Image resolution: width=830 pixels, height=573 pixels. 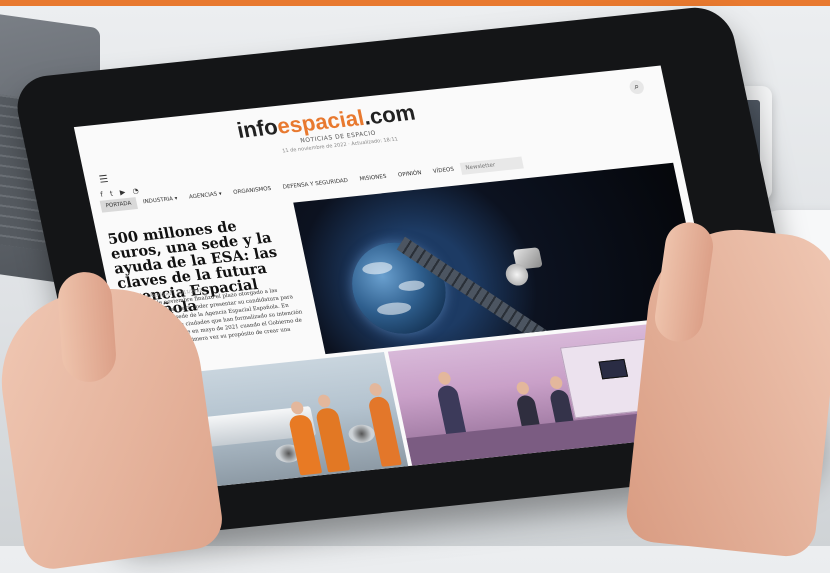 I want to click on newsletter-input: Newsletter, so click(x=491, y=165).